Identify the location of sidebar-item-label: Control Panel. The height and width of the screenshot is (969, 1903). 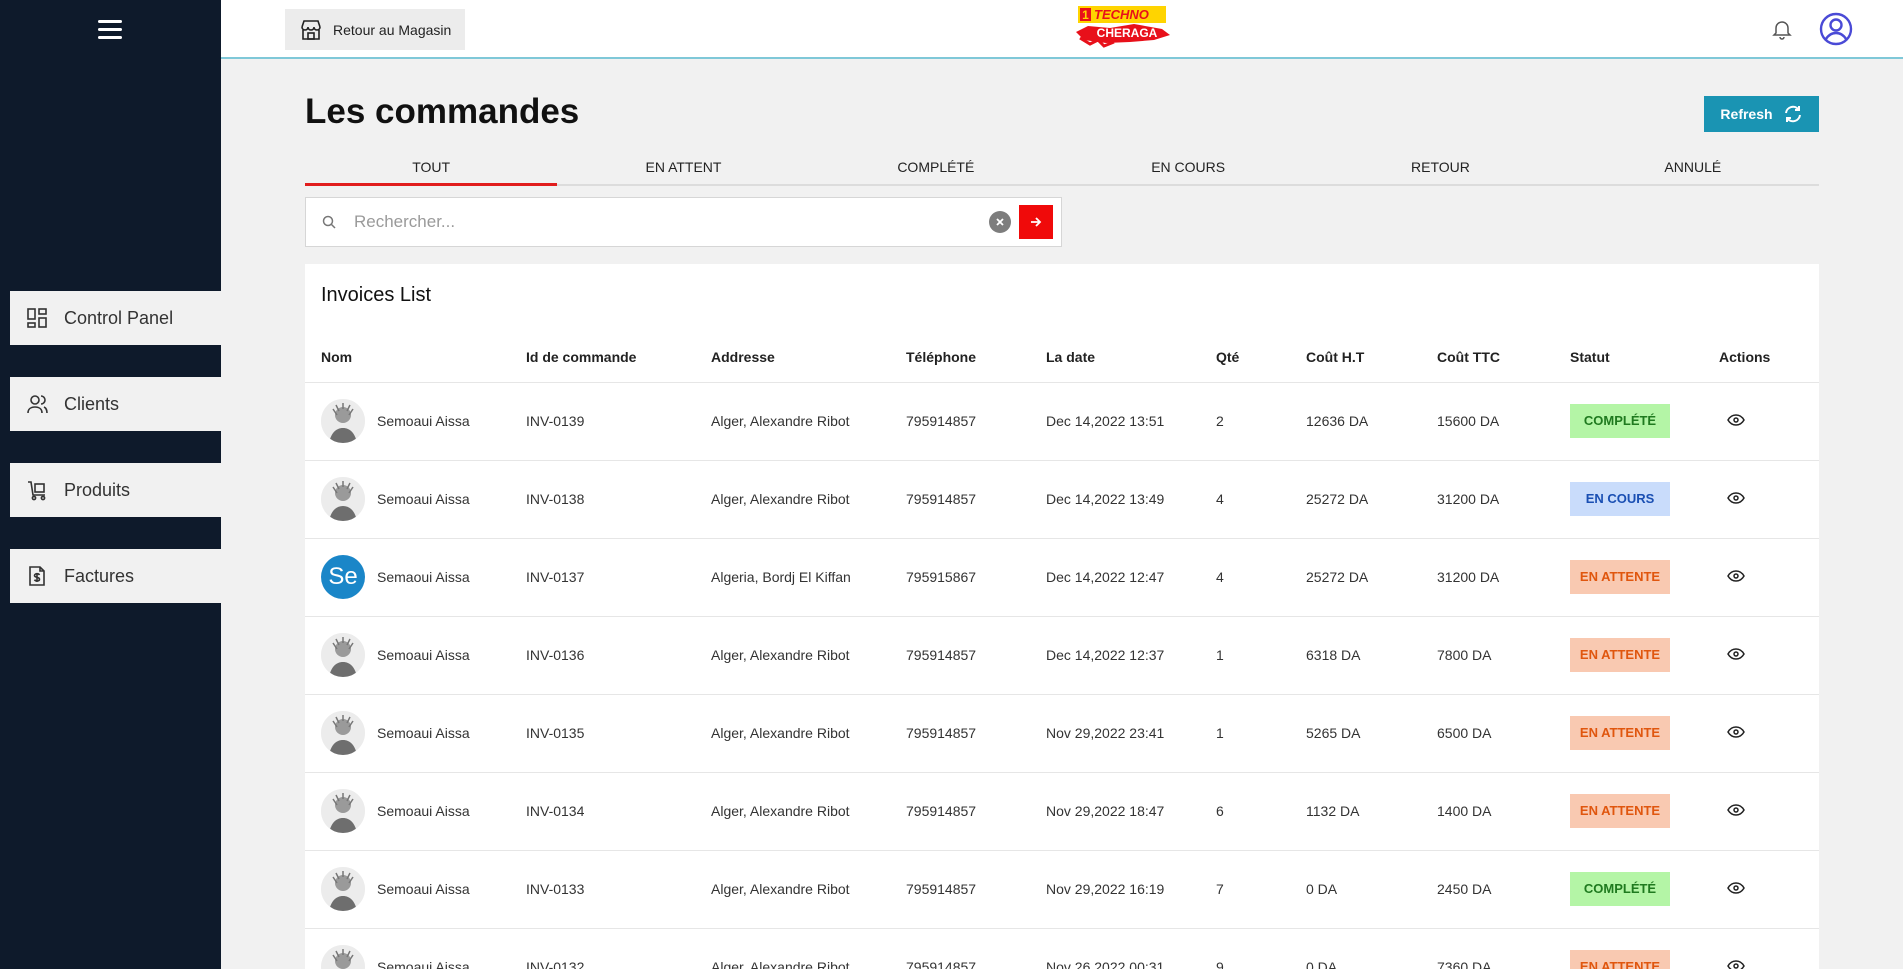
(119, 317).